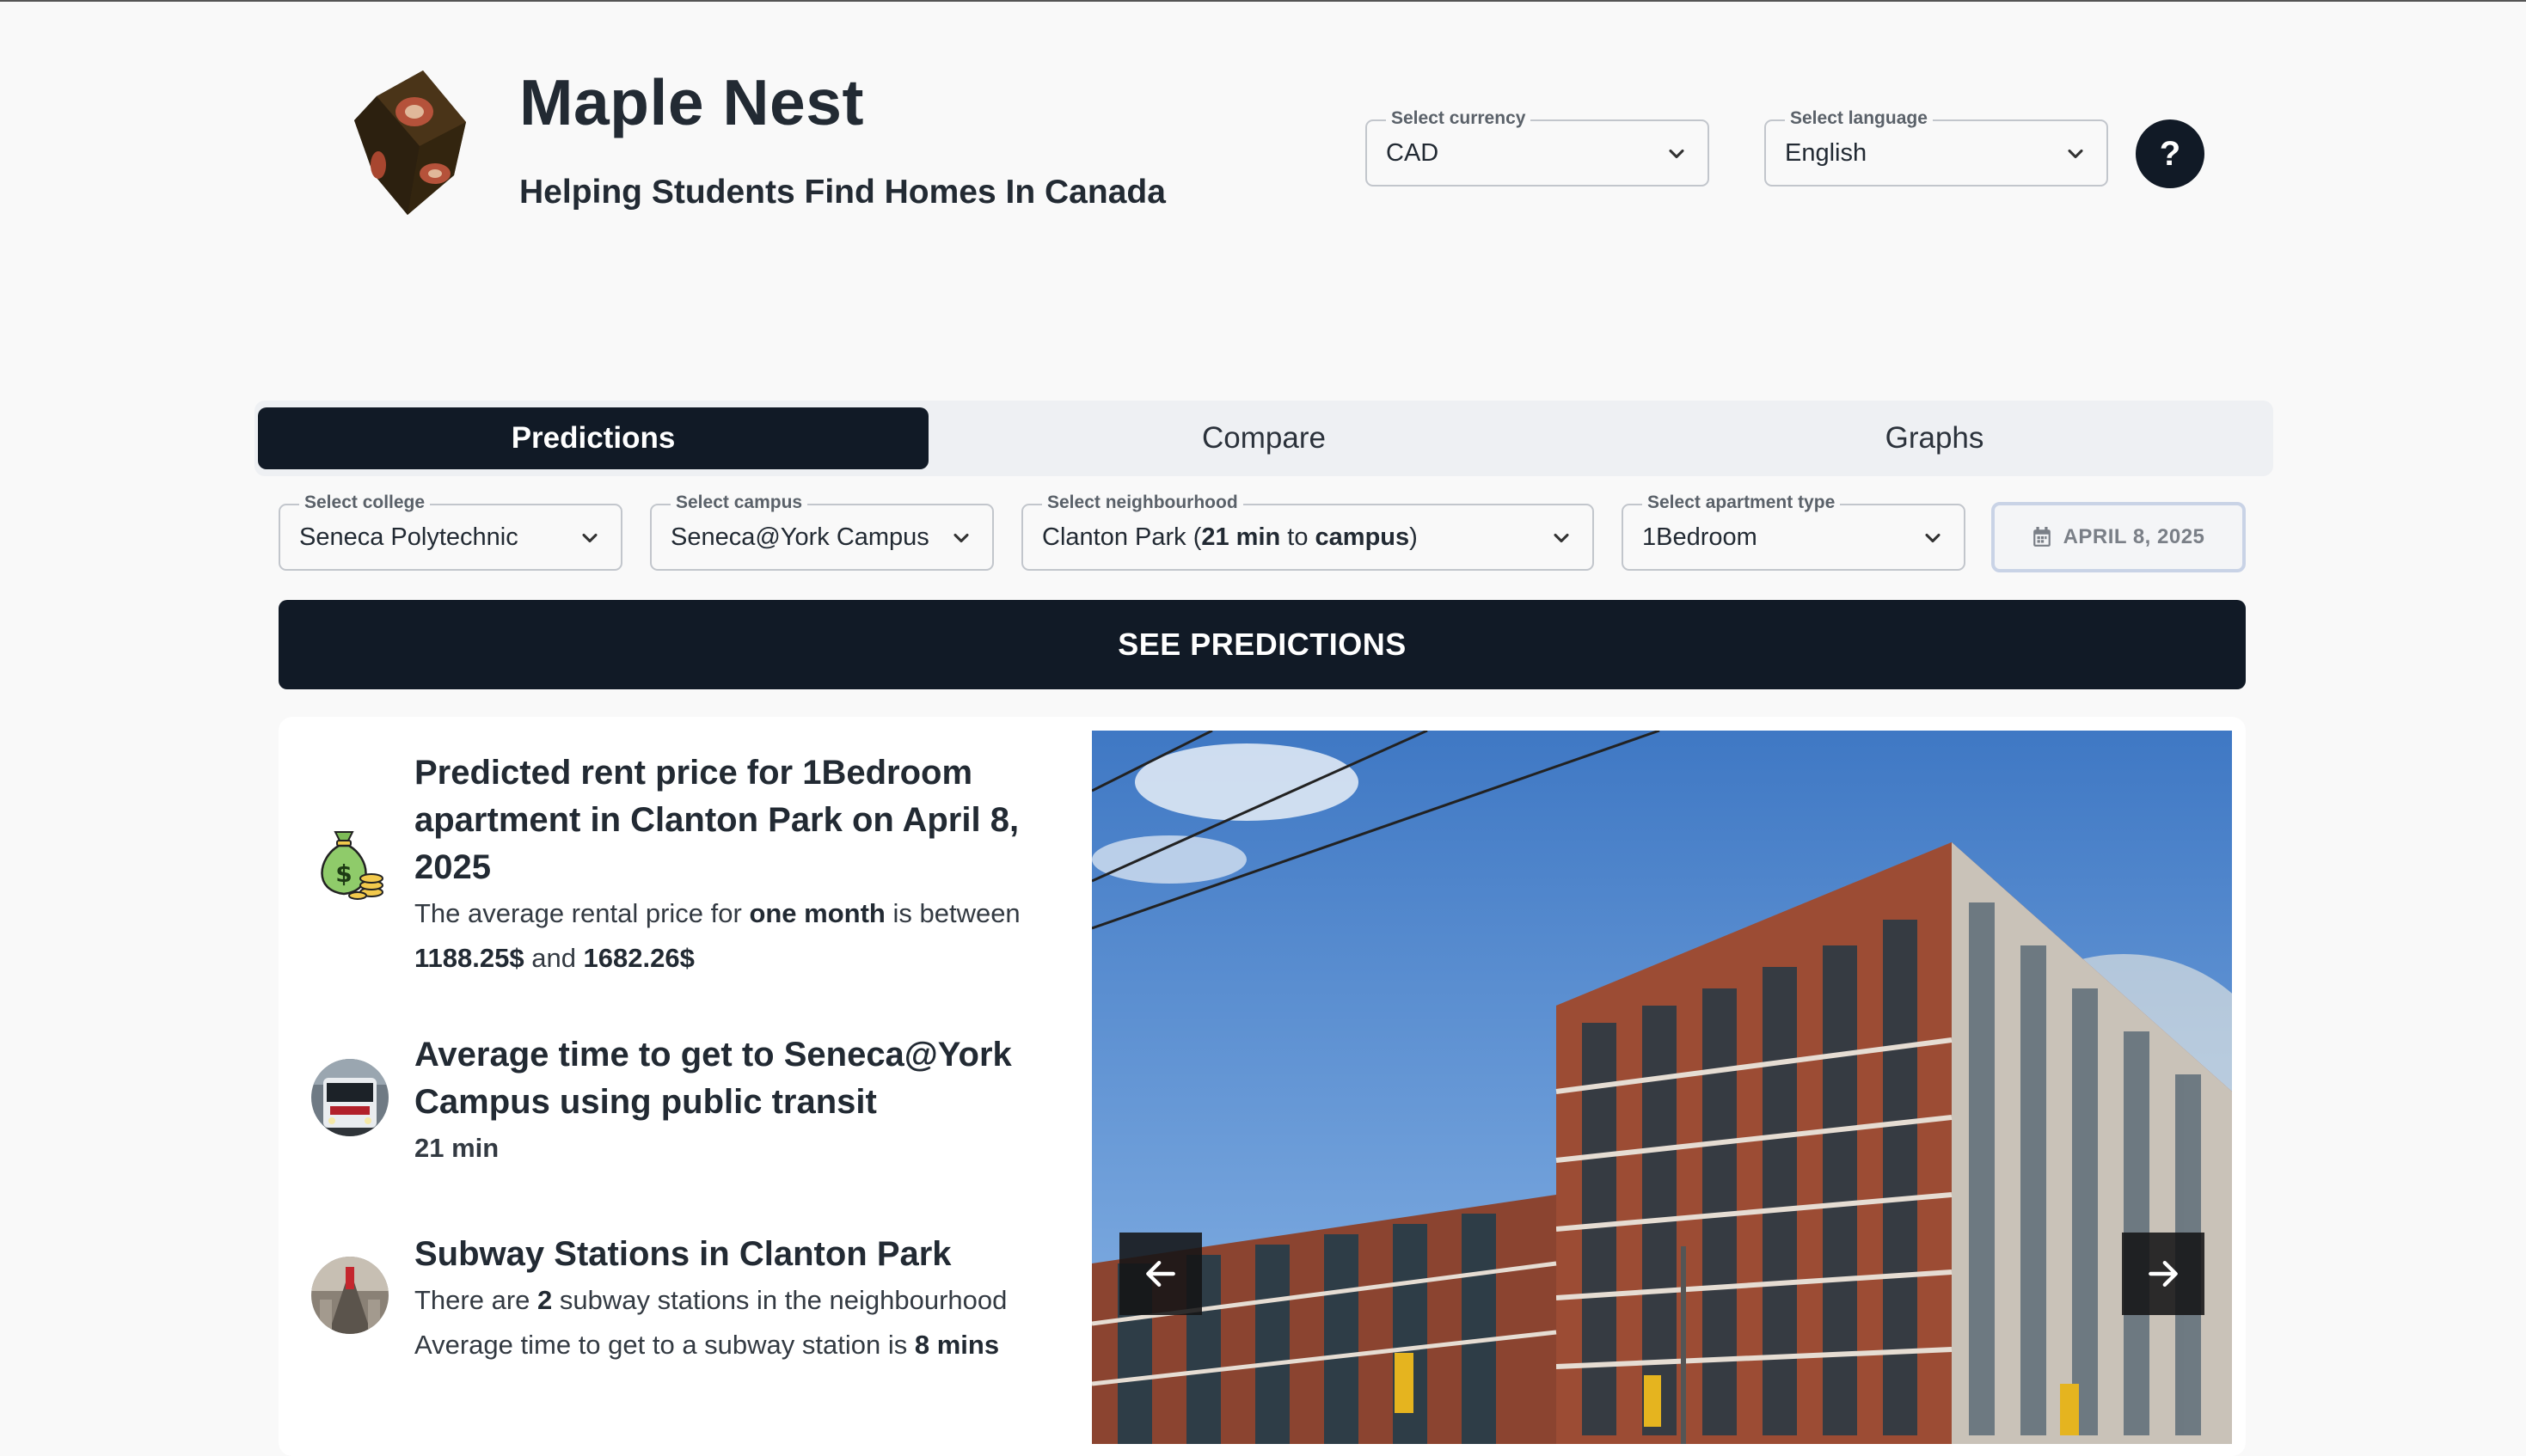  I want to click on subway-station-time: 8 mins, so click(957, 1345).